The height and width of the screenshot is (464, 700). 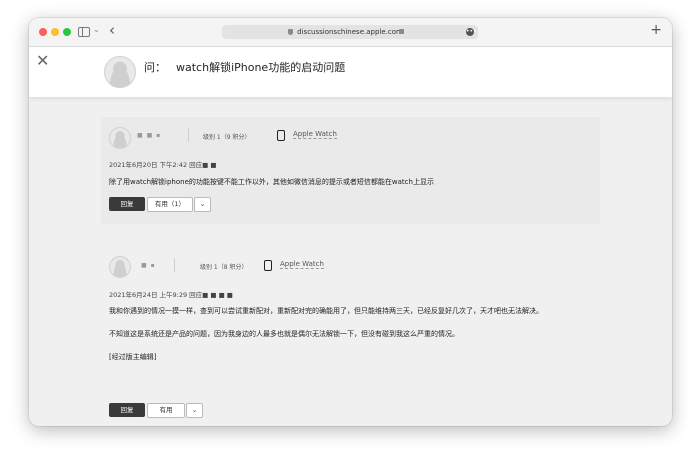 What do you see at coordinates (84, 32) in the screenshot?
I see `sidebar-icon` at bounding box center [84, 32].